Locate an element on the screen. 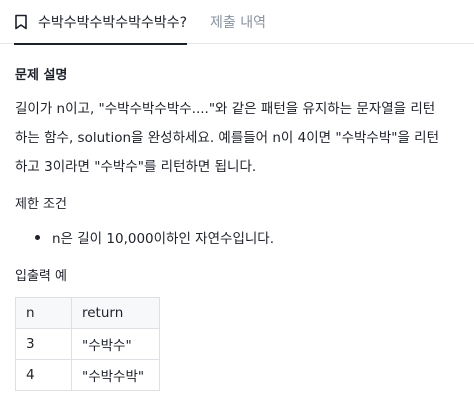  tab-submissions-label: 제출 내역 is located at coordinates (238, 23).